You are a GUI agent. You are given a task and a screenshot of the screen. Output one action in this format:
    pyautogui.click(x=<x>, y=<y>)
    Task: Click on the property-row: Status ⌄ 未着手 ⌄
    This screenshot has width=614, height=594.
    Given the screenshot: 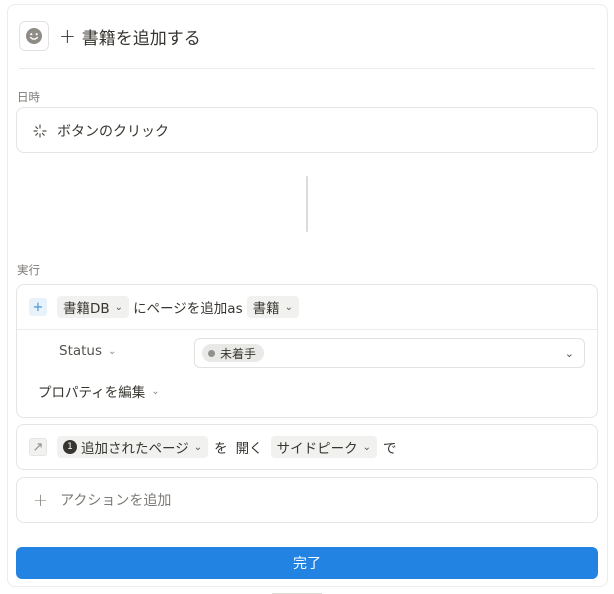 What is the action you would take?
    pyautogui.click(x=307, y=353)
    